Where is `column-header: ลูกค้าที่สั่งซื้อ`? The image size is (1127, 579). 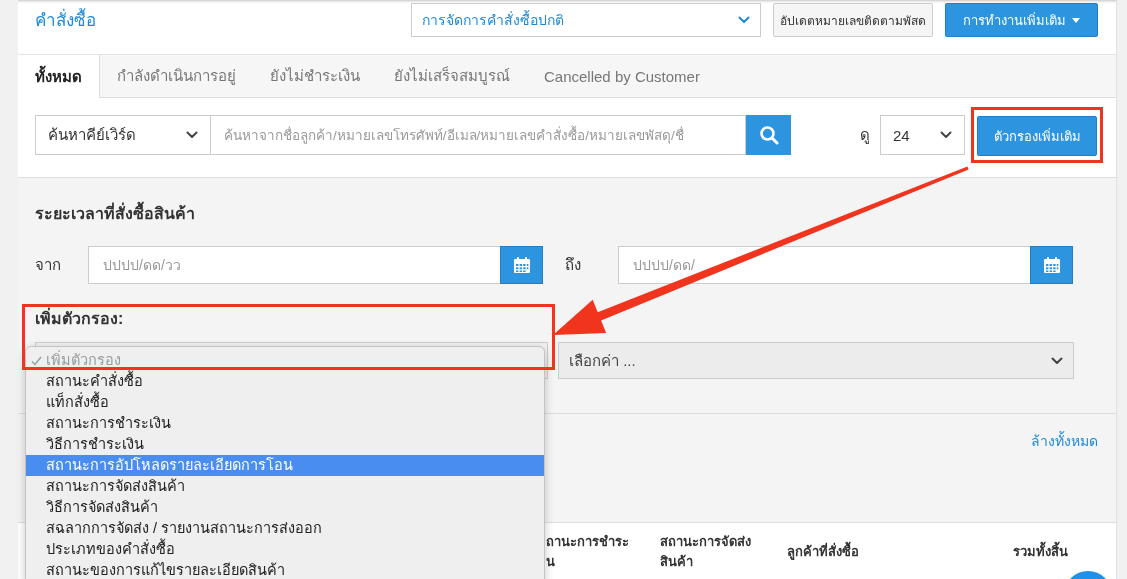 column-header: ลูกค้าที่สั่งซื้อ is located at coordinates (900, 552).